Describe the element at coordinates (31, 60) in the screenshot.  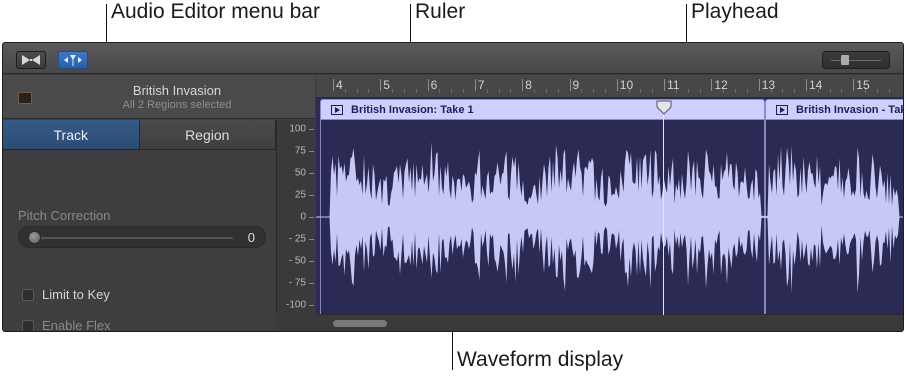
I see `catch-button` at that location.